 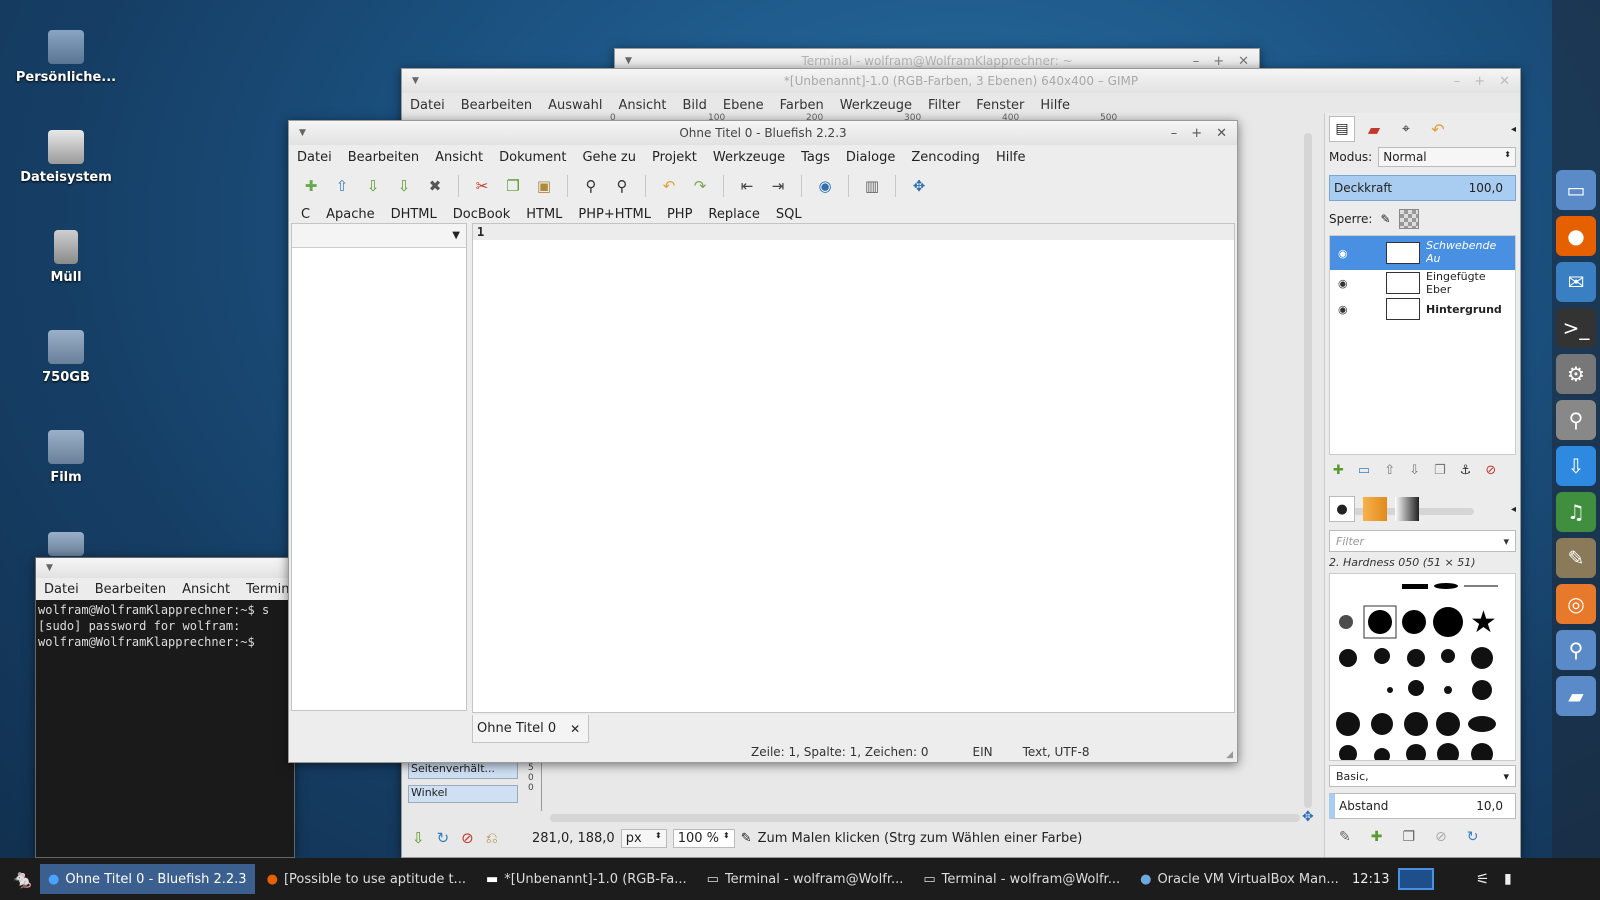 What do you see at coordinates (1342, 129) in the screenshot?
I see `layers-tab-icon: ▤` at bounding box center [1342, 129].